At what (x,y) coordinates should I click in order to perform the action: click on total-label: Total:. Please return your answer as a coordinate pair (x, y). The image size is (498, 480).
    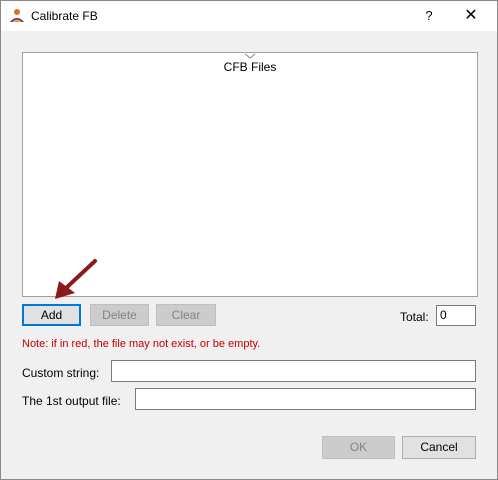
    Looking at the image, I should click on (414, 317).